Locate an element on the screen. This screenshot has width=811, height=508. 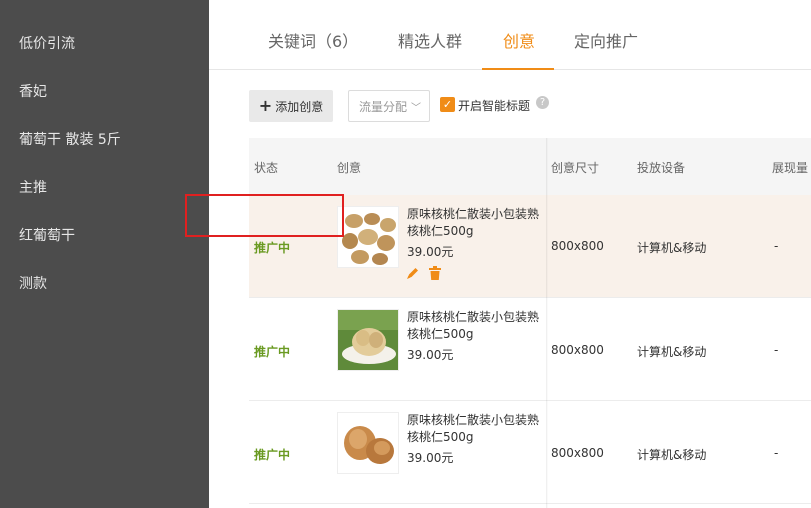
add-creative-button: + 添加创意 is located at coordinates (291, 106).